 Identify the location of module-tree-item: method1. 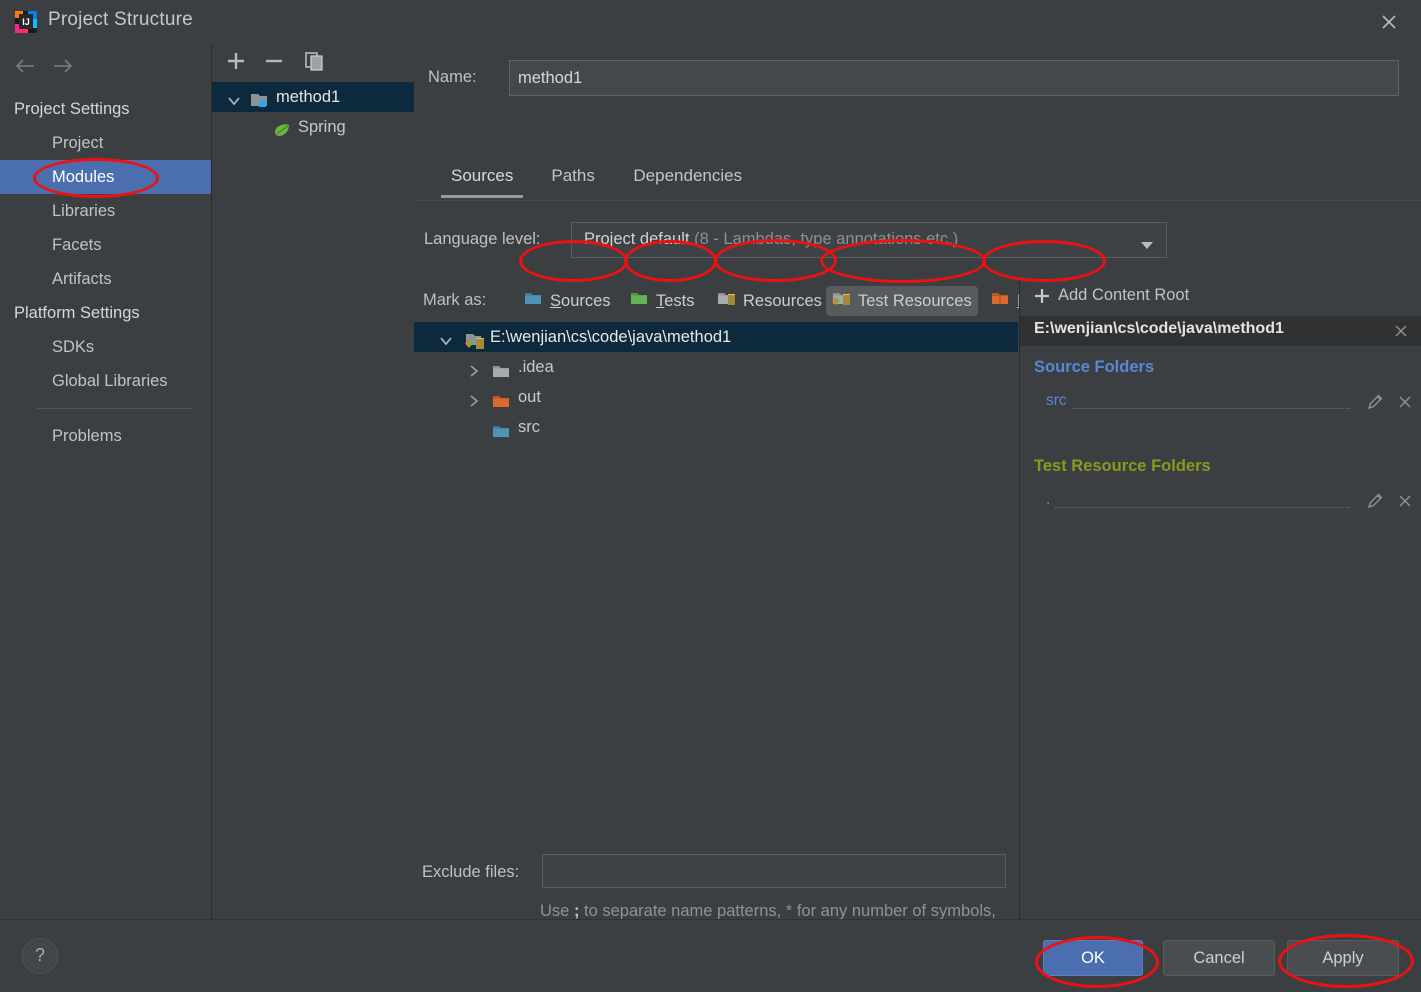
(313, 97).